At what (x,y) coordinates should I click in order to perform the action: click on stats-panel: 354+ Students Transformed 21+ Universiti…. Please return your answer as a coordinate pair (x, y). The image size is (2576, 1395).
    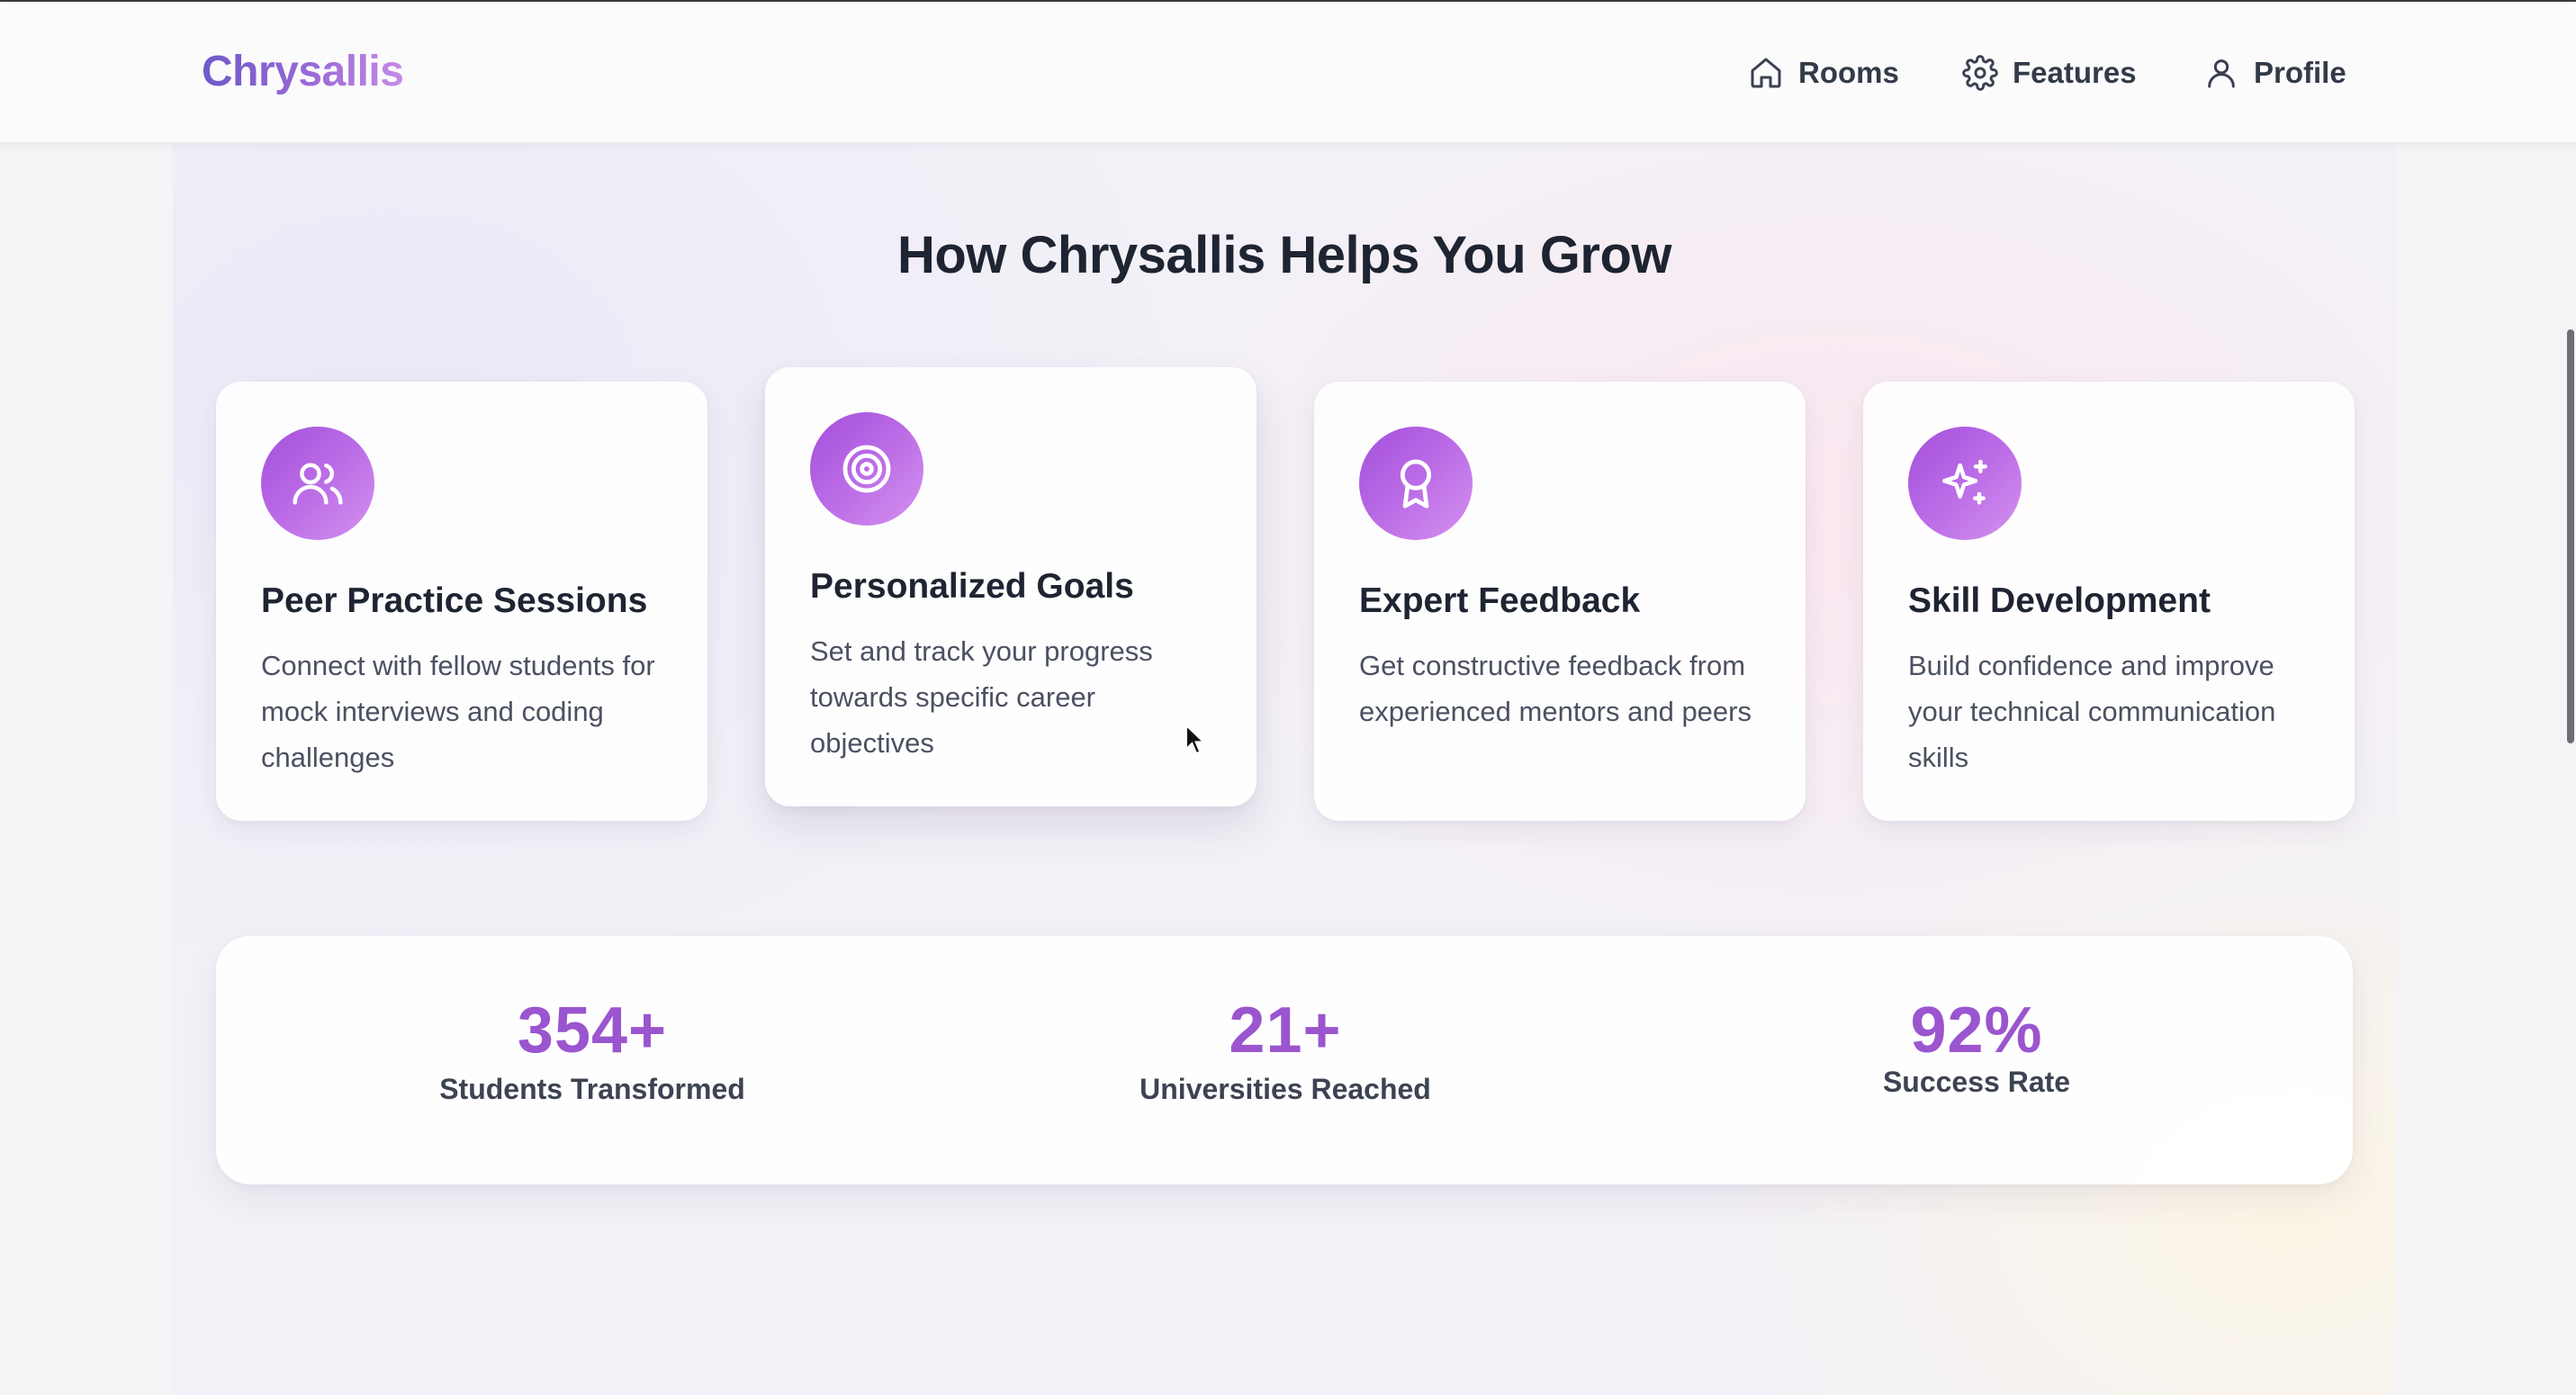
    Looking at the image, I should click on (1284, 1060).